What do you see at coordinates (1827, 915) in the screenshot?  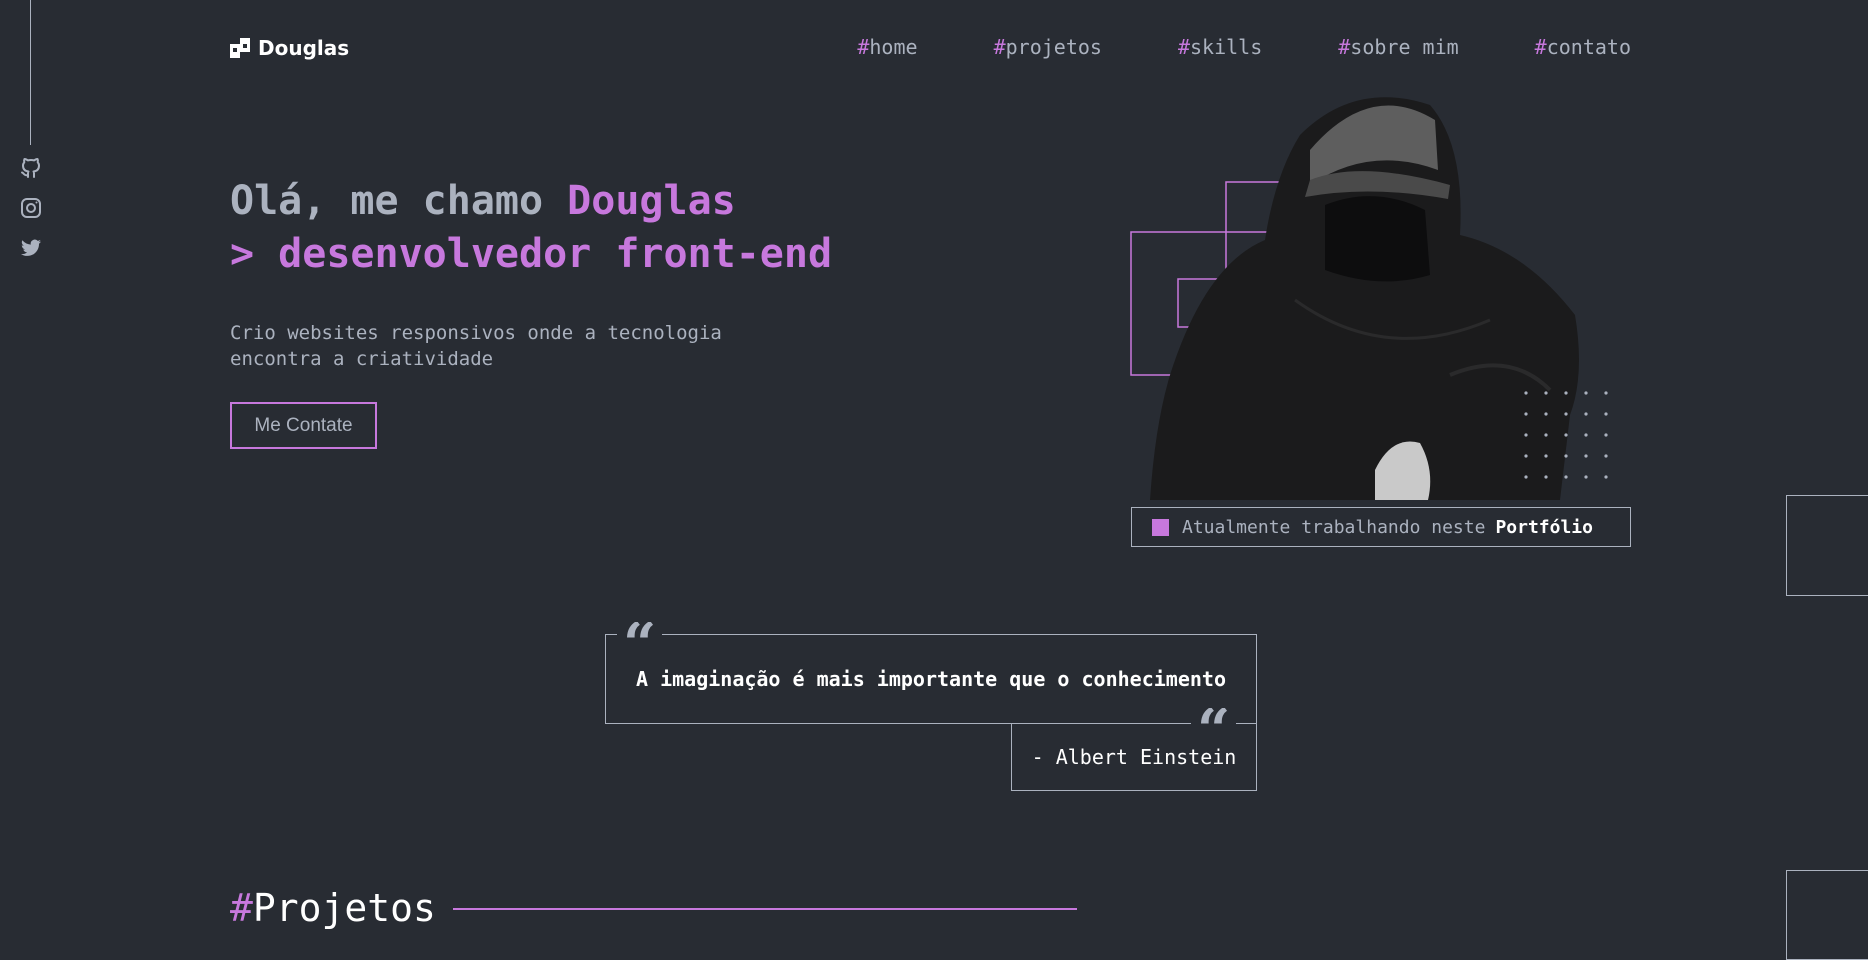 I see `deco-square-right-bottom` at bounding box center [1827, 915].